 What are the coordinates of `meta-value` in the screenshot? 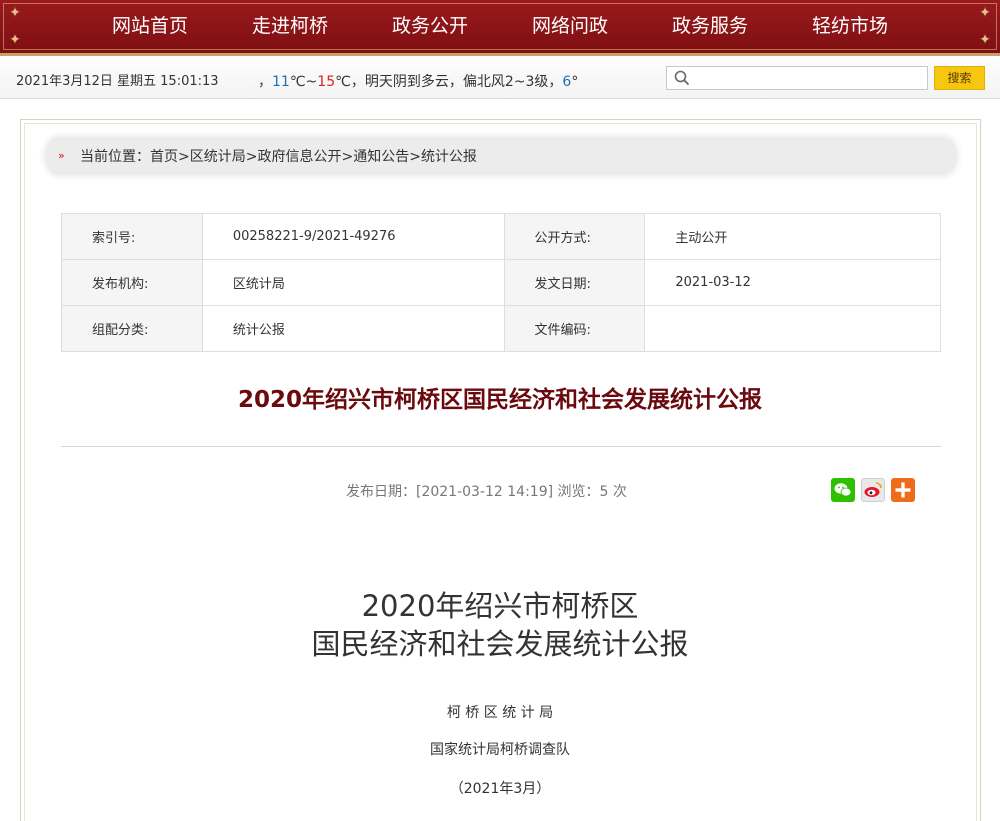 It's located at (792, 328).